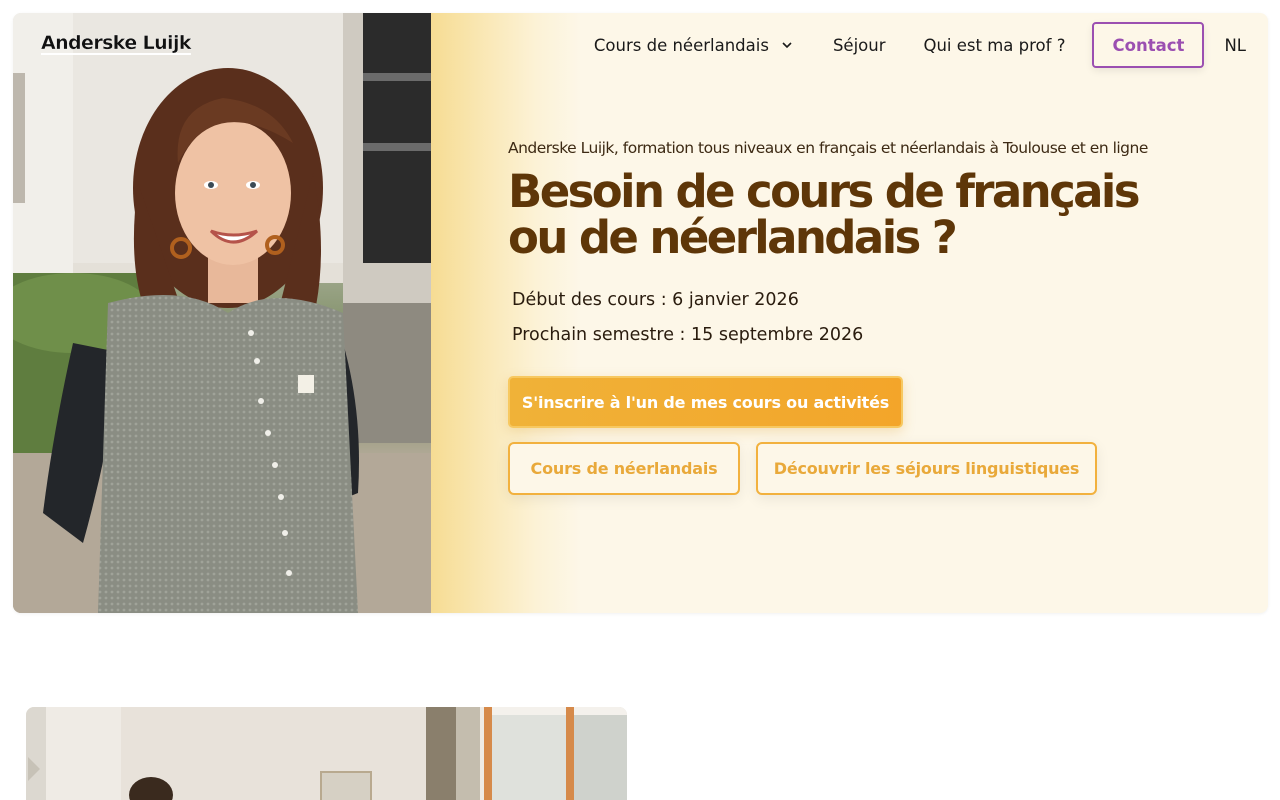 The width and height of the screenshot is (1280, 800). What do you see at coordinates (655, 300) in the screenshot?
I see `course-start-date: Début des cours : 6 janvier 2026` at bounding box center [655, 300].